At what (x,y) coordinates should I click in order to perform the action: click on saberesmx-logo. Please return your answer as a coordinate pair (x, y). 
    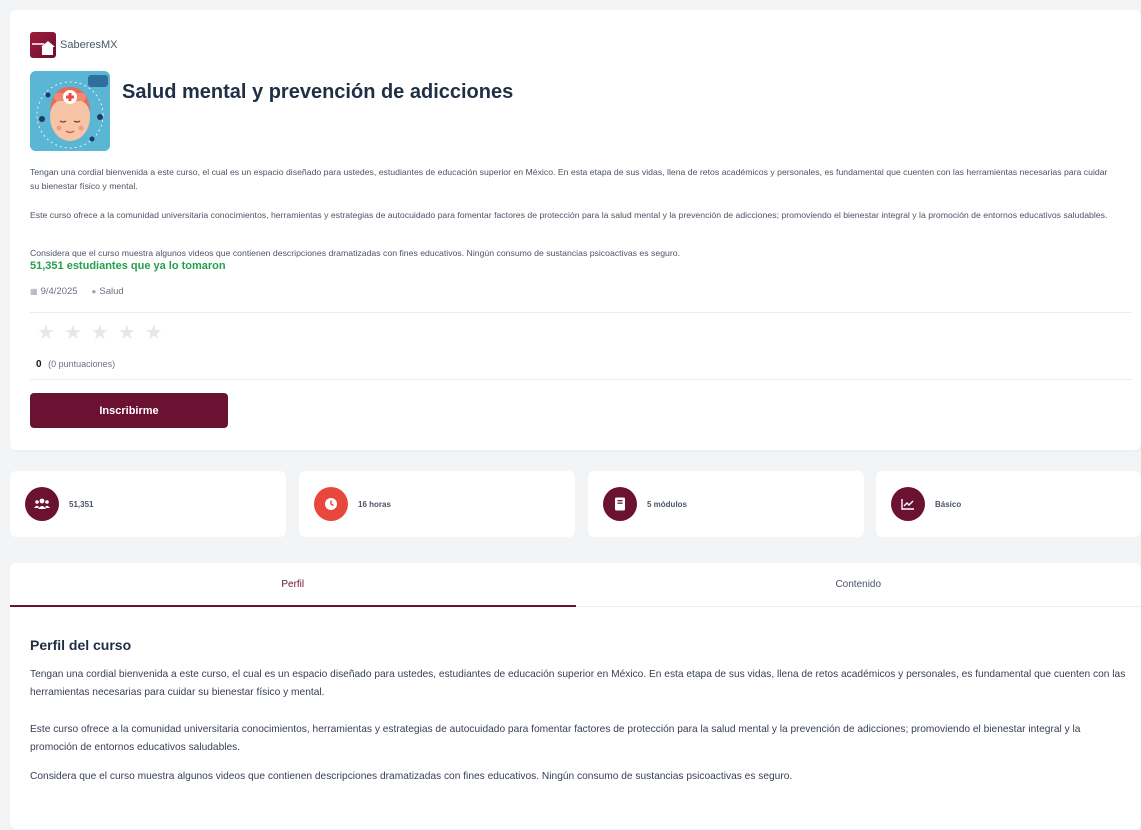
    Looking at the image, I should click on (43, 45).